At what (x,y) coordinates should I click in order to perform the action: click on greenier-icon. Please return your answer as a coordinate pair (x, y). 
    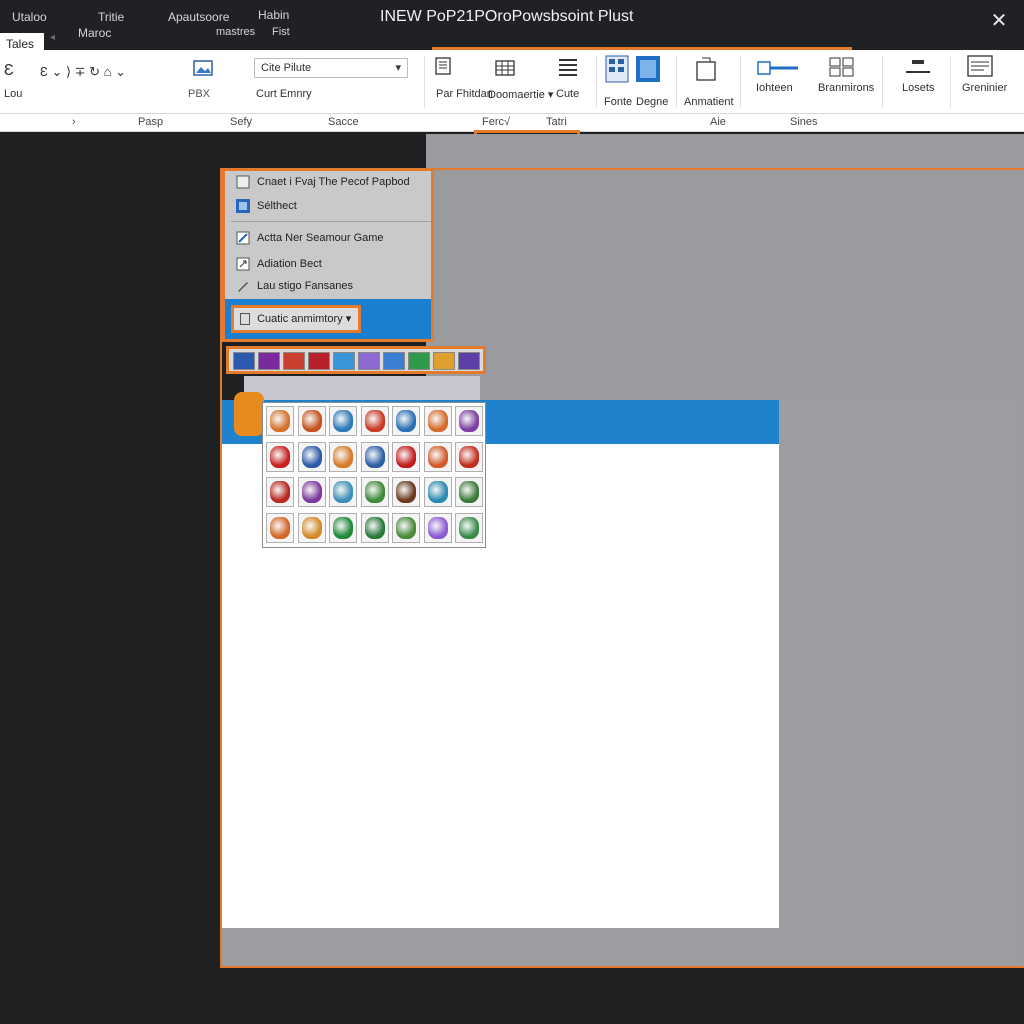
    Looking at the image, I should click on (980, 67).